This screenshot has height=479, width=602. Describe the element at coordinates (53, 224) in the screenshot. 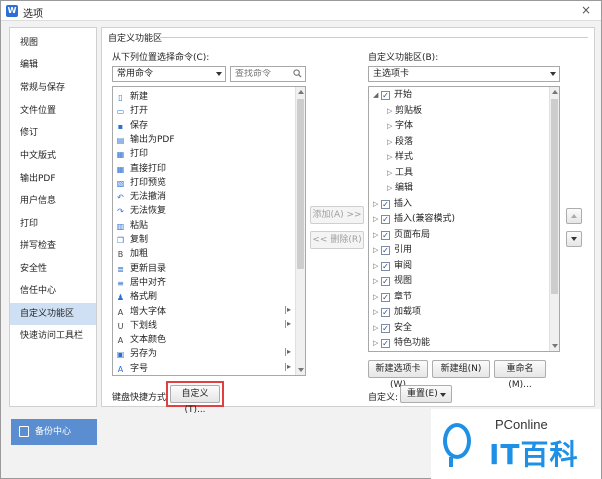

I see `sidebar-item: 打印` at that location.